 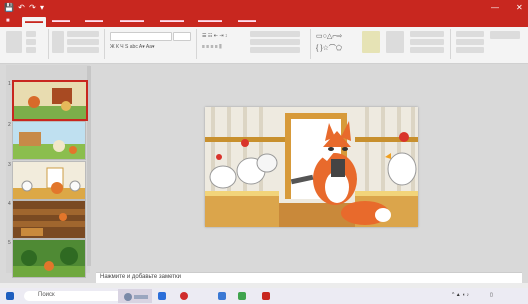 I want to click on paragraph-align-icons: ≡ ≡ ≡ ≡ ⫼, so click(x=212, y=47).